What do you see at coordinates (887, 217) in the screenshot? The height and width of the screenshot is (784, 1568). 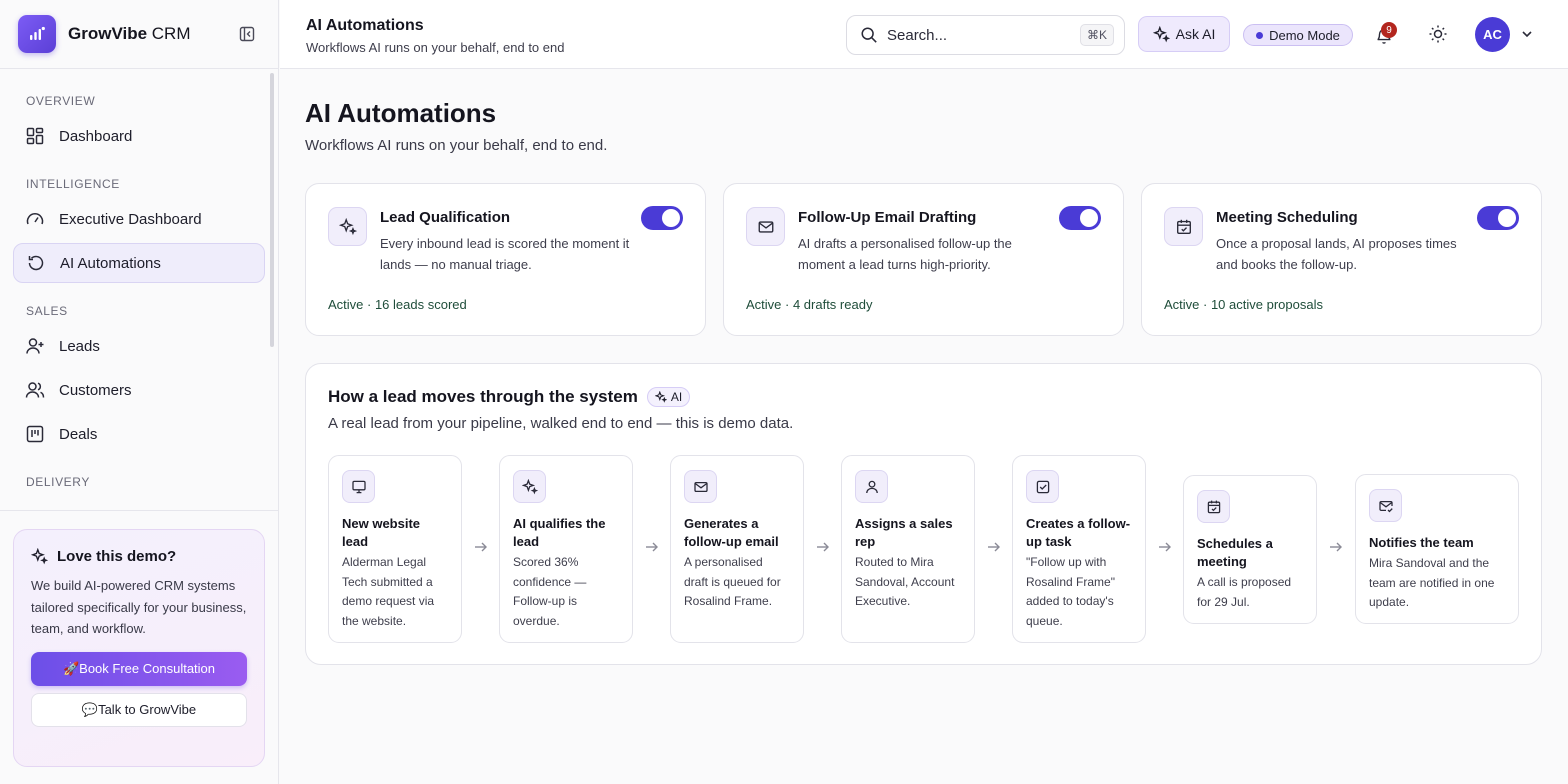 I see `card-title: Follow-Up Email Drafting` at bounding box center [887, 217].